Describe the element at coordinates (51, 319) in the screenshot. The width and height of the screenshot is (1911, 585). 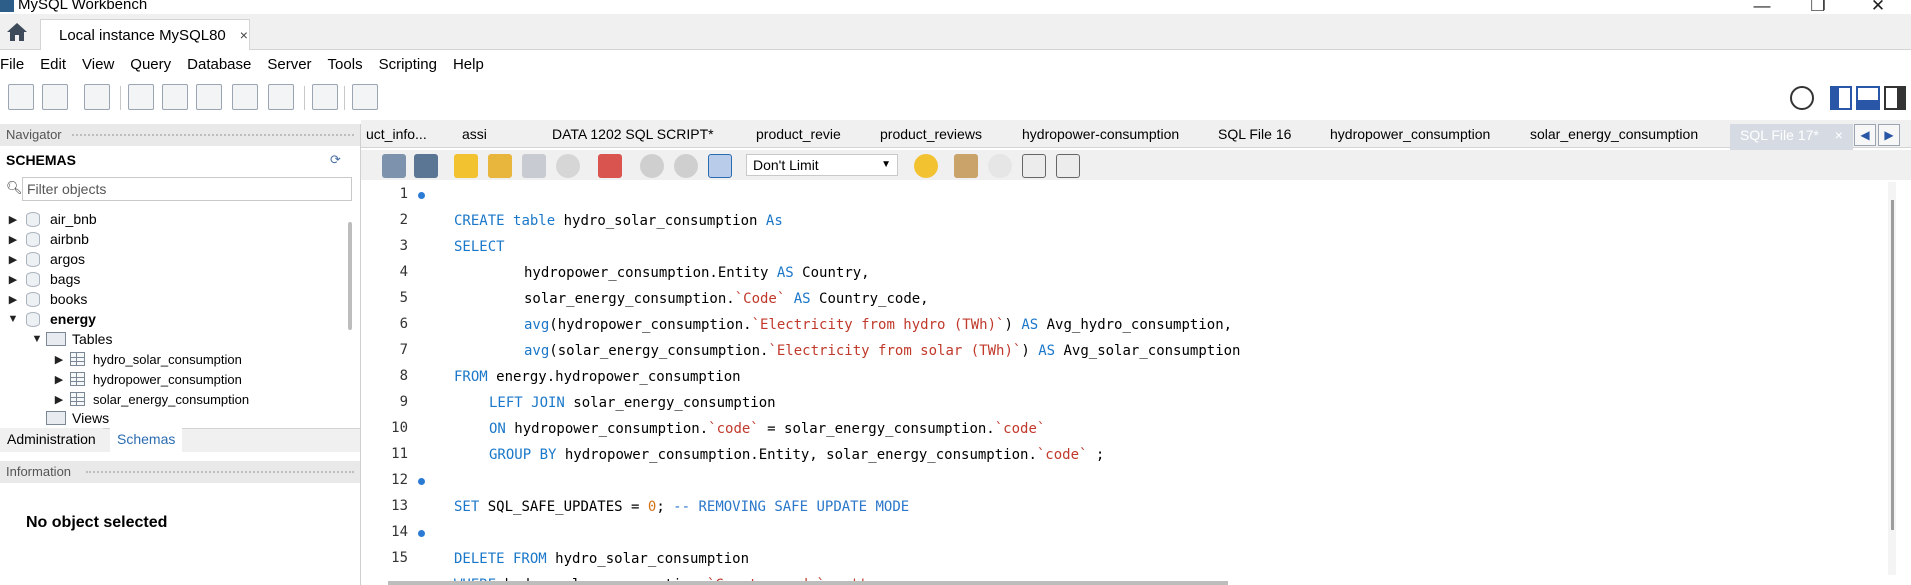
I see `schema-item-energy: ▼ energy` at that location.